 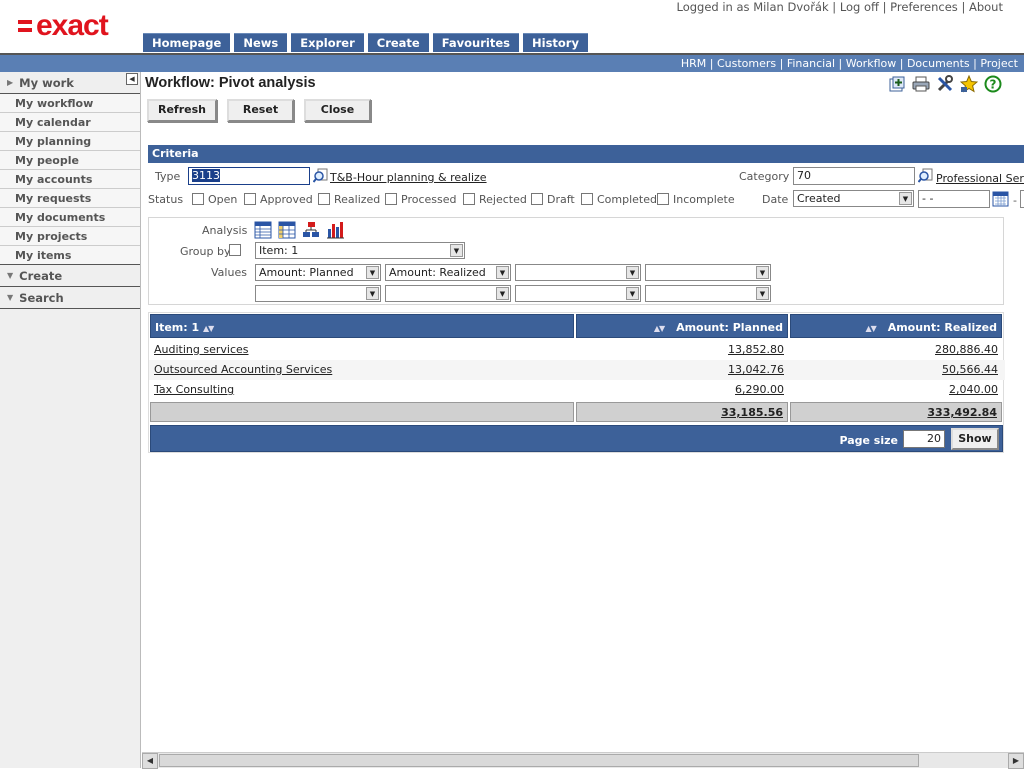 I want to click on type-lookup-icon, so click(x=320, y=175).